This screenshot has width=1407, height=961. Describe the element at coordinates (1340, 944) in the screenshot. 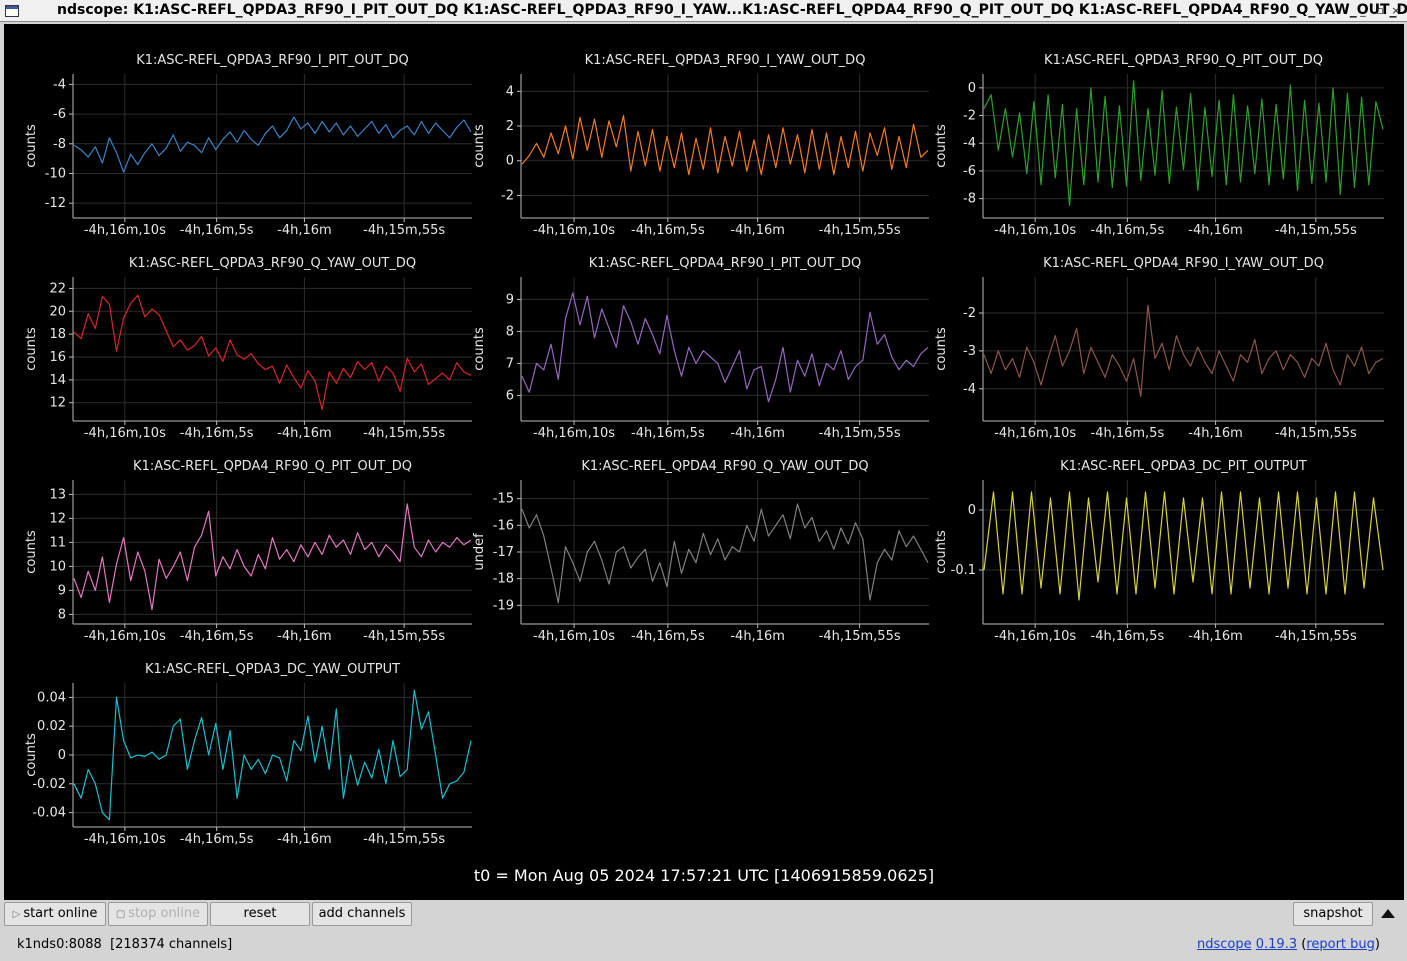

I see `report-bug-link: report bug` at that location.